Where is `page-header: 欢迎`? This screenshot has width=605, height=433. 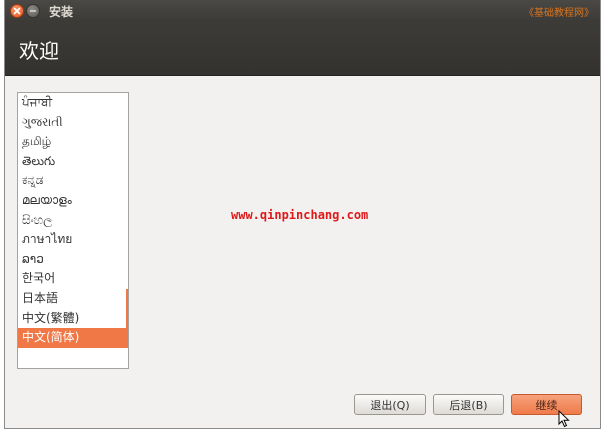 page-header: 欢迎 is located at coordinates (302, 49).